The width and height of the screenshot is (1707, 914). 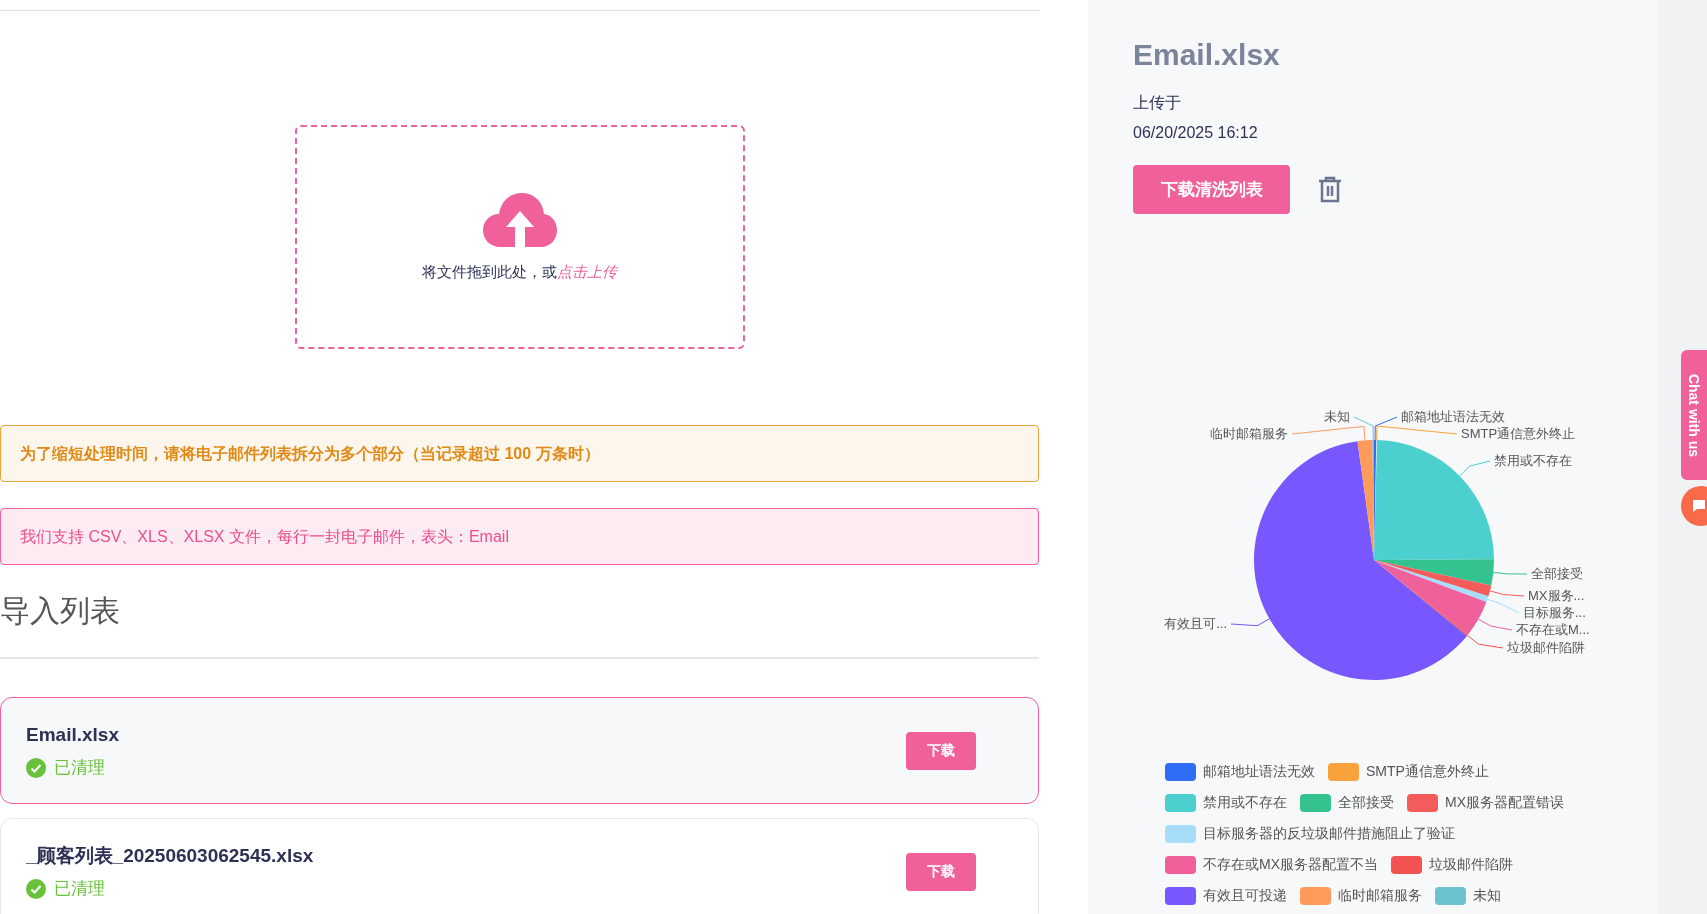 What do you see at coordinates (1453, 416) in the screenshot?
I see `slice-label: 邮箱地址语法无效` at bounding box center [1453, 416].